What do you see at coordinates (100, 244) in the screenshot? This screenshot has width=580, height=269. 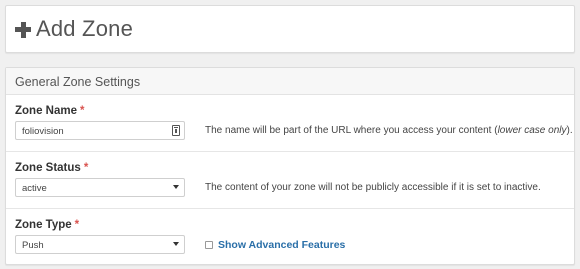 I see `zone-type-select: Push` at bounding box center [100, 244].